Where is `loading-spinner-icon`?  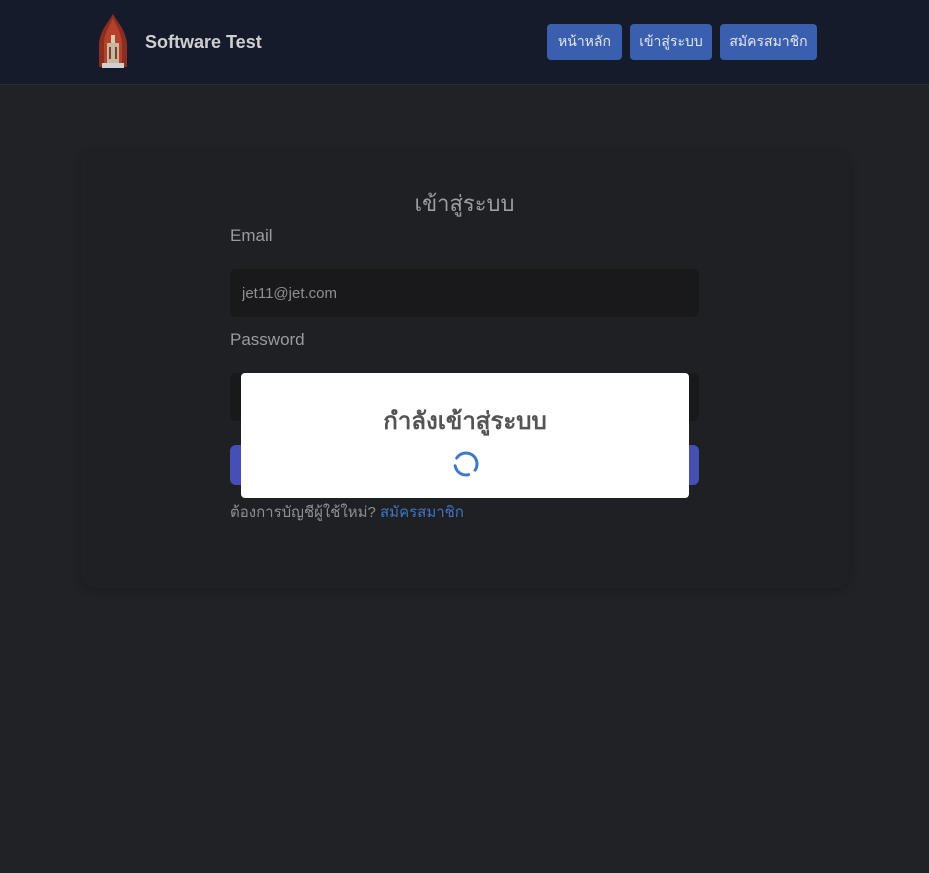
loading-spinner-icon is located at coordinates (466, 464).